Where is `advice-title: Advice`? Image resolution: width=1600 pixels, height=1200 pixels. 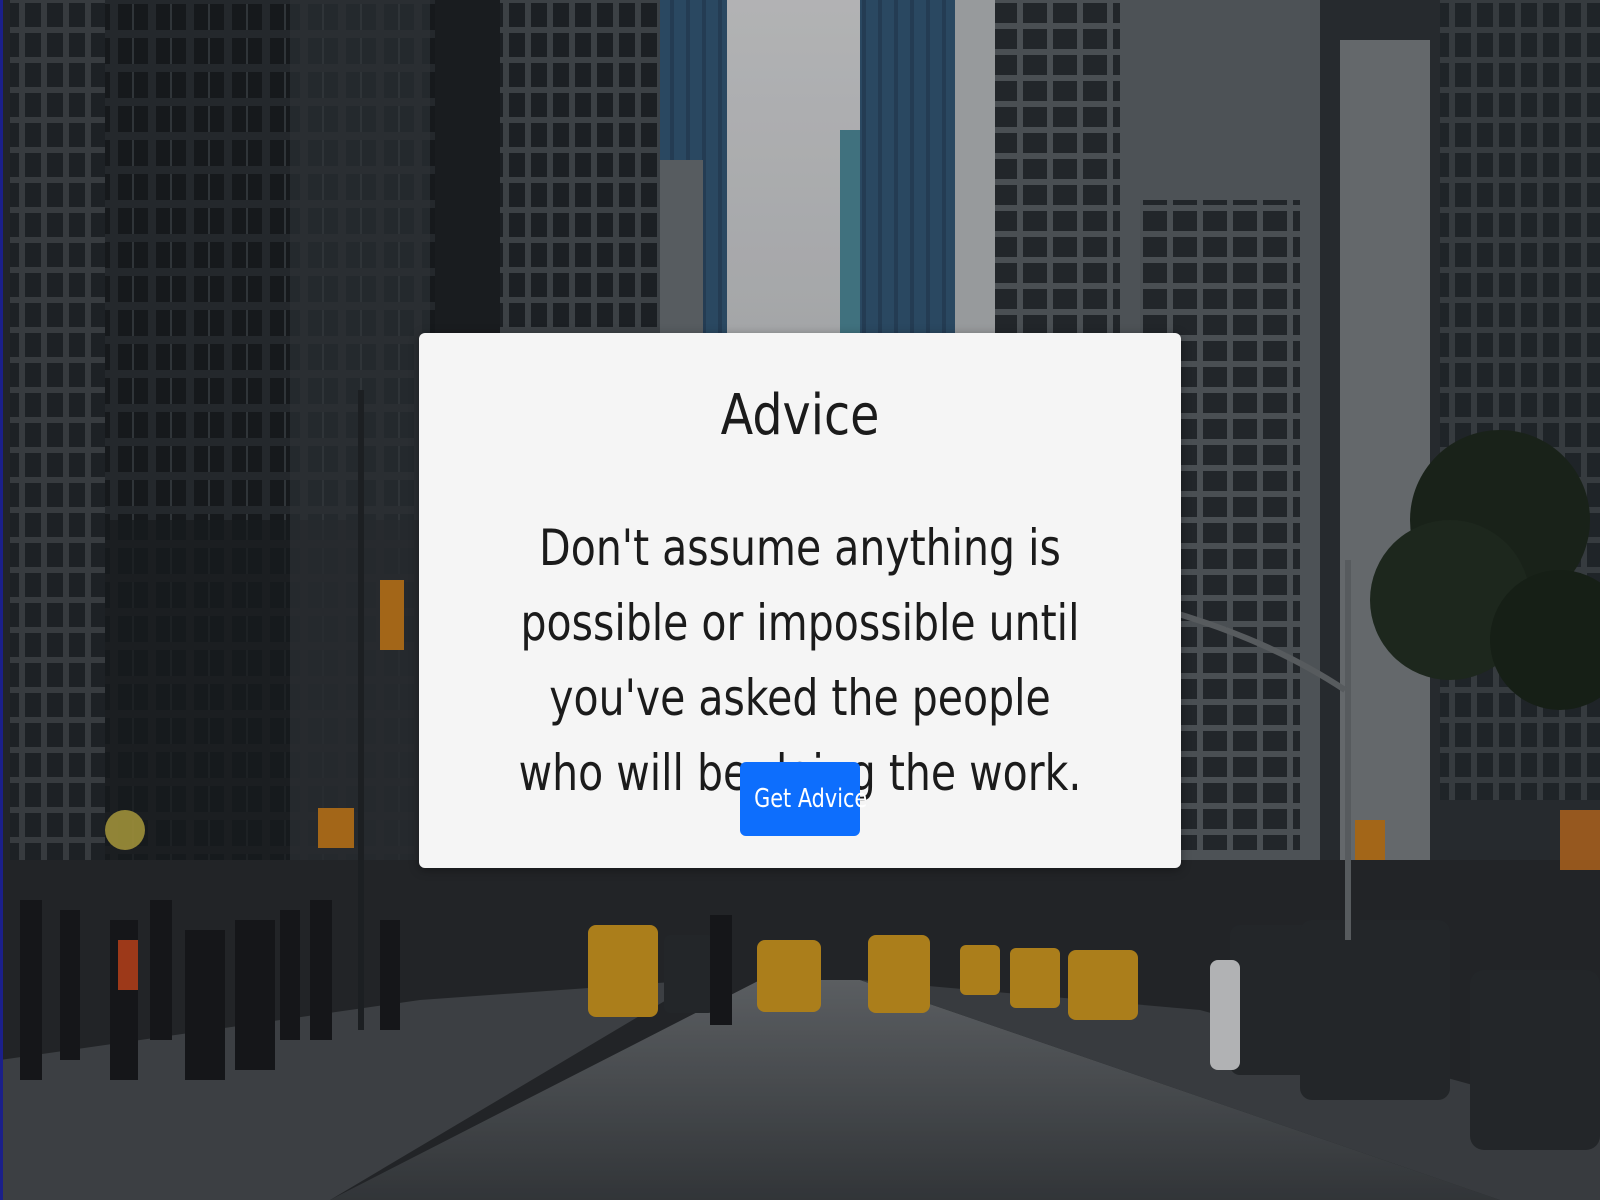
advice-title: Advice is located at coordinates (800, 415).